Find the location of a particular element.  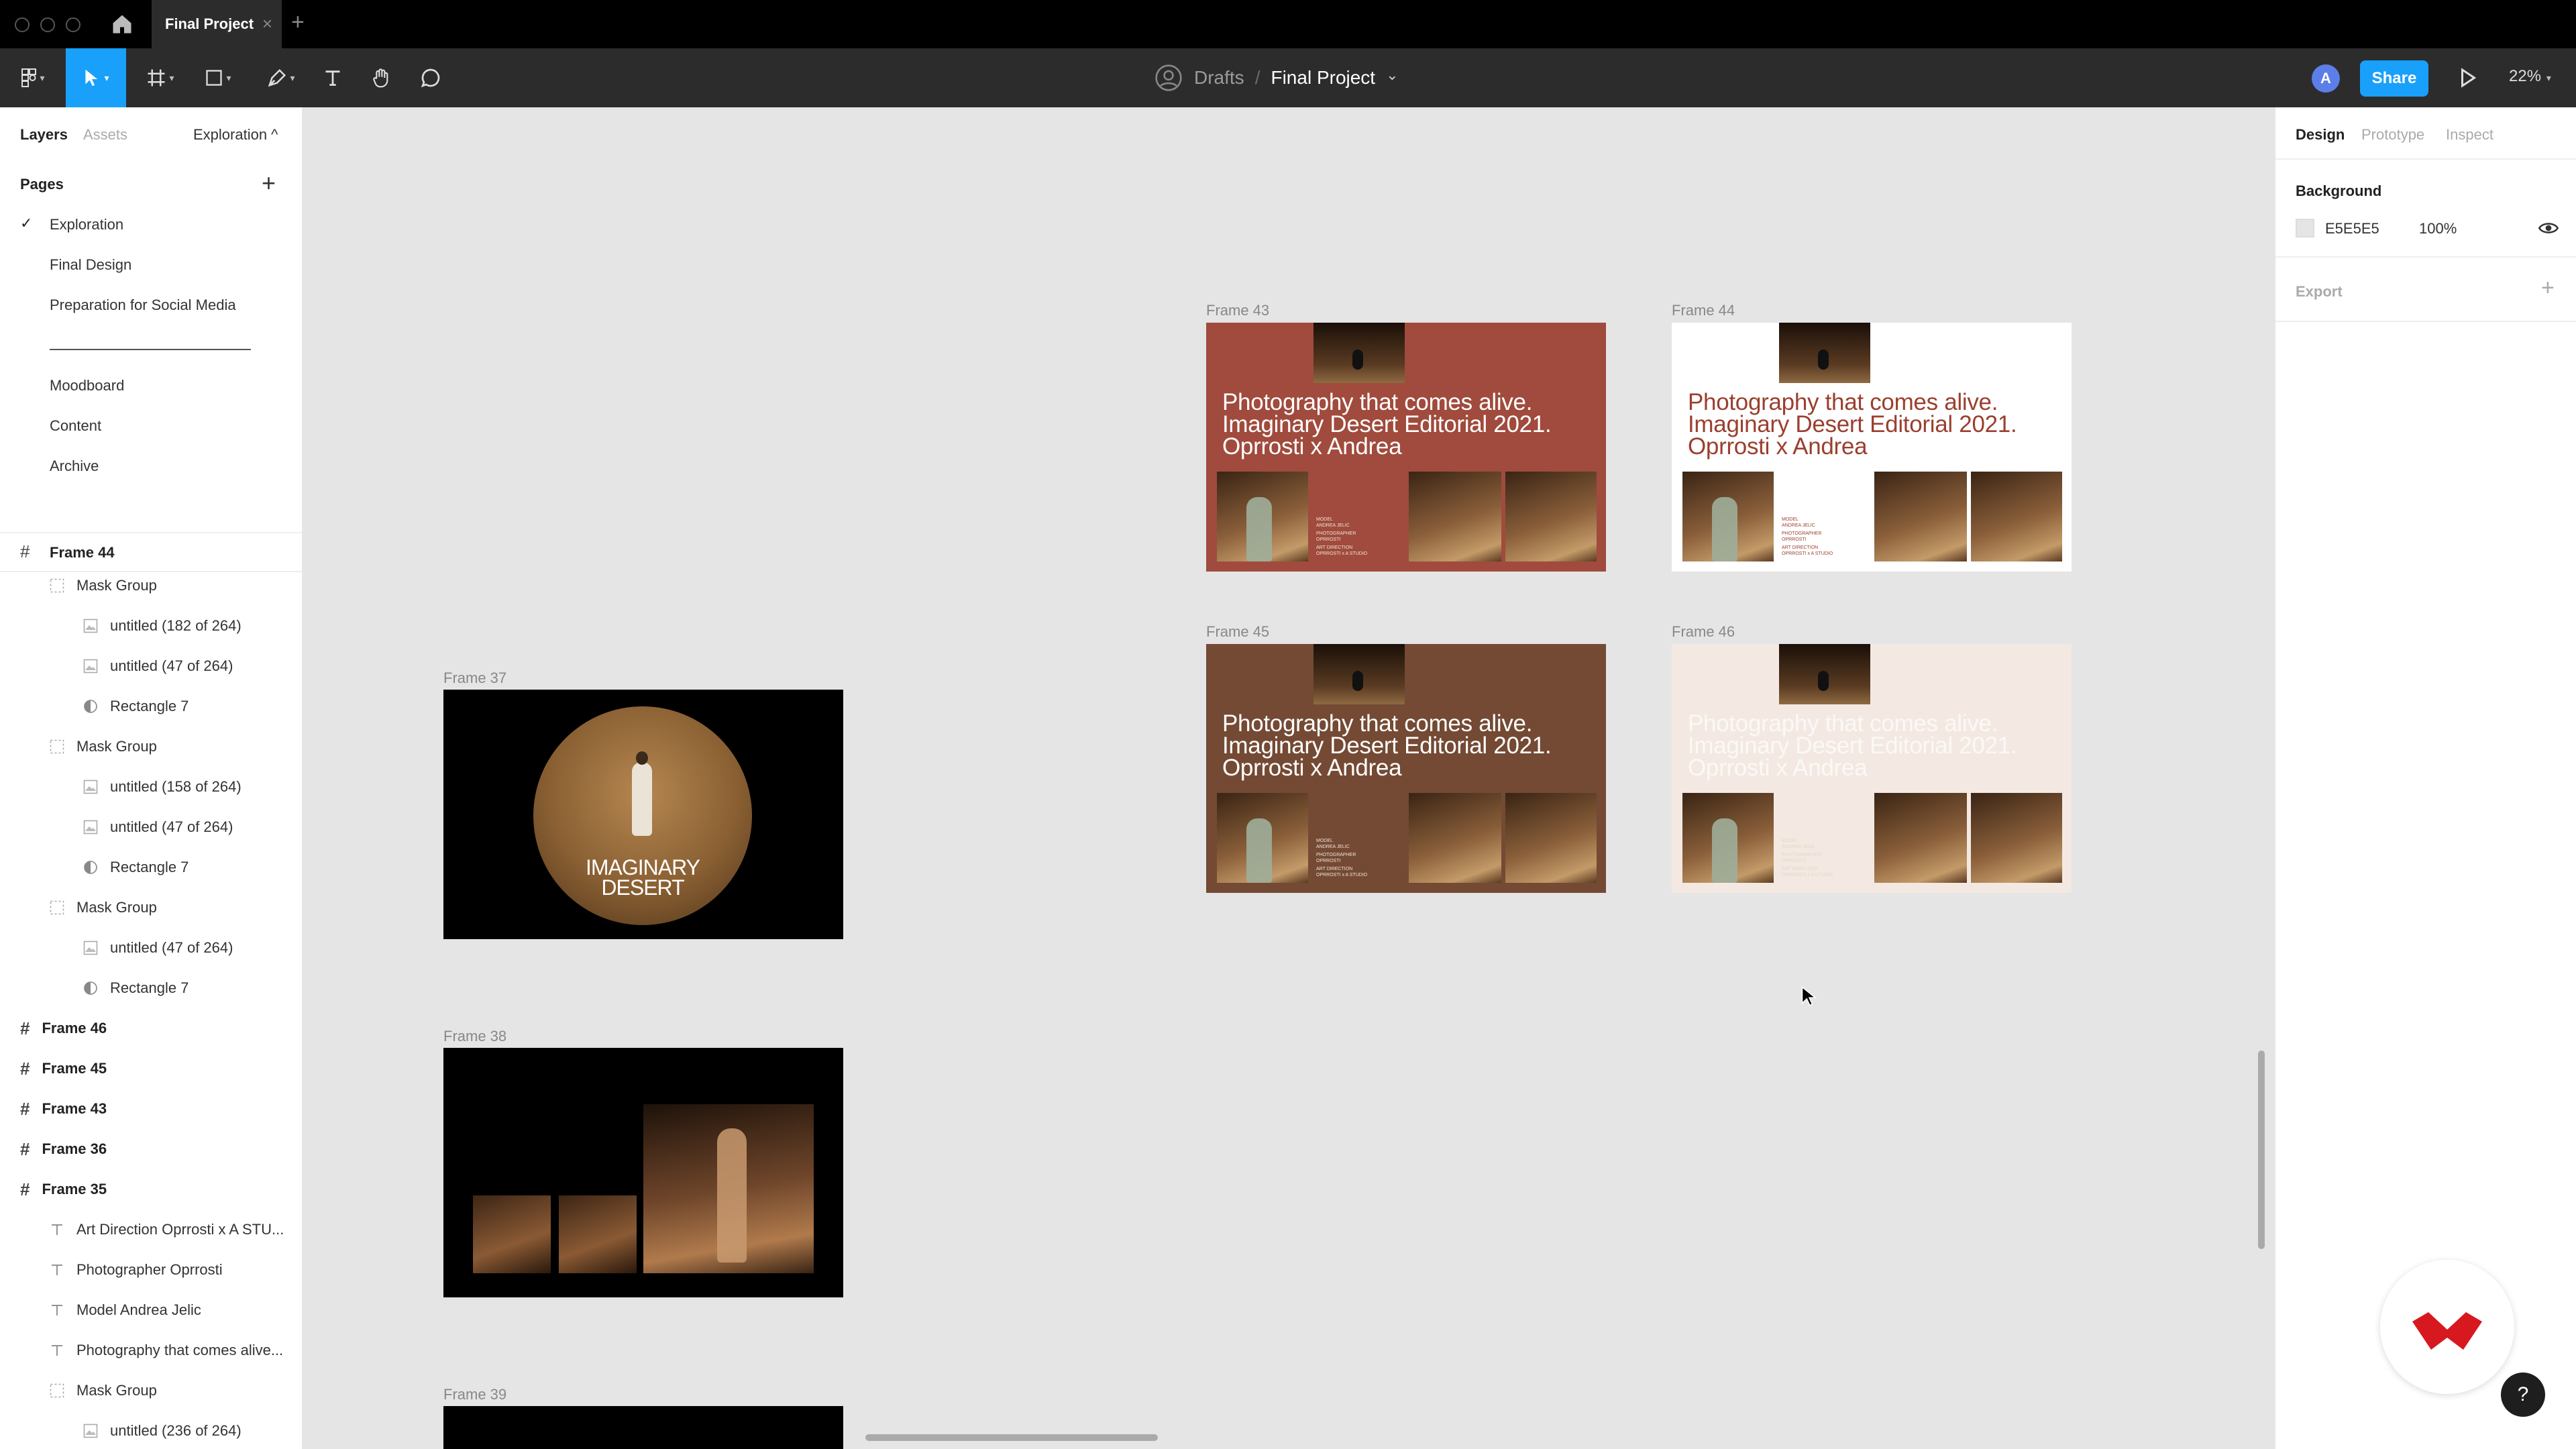

tab-design: Design is located at coordinates (2320, 135).